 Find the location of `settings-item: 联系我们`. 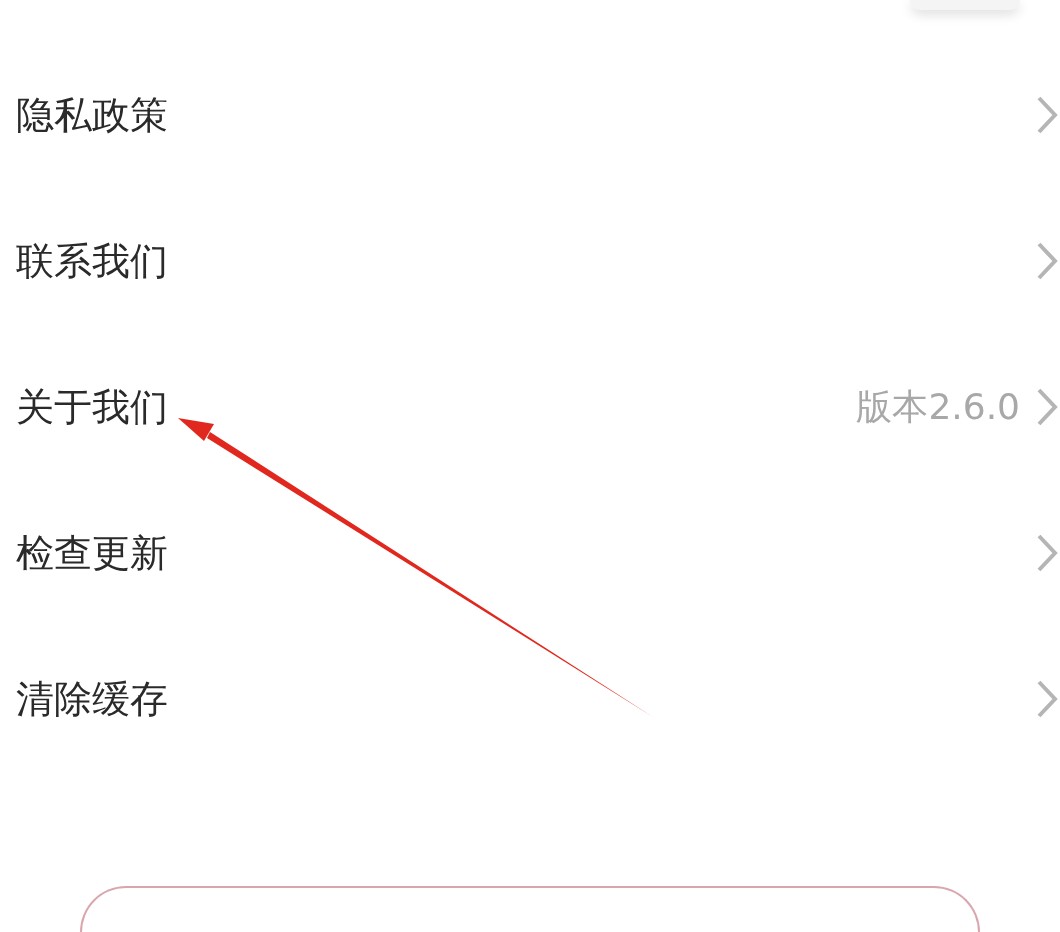

settings-item: 联系我们 is located at coordinates (526, 261).